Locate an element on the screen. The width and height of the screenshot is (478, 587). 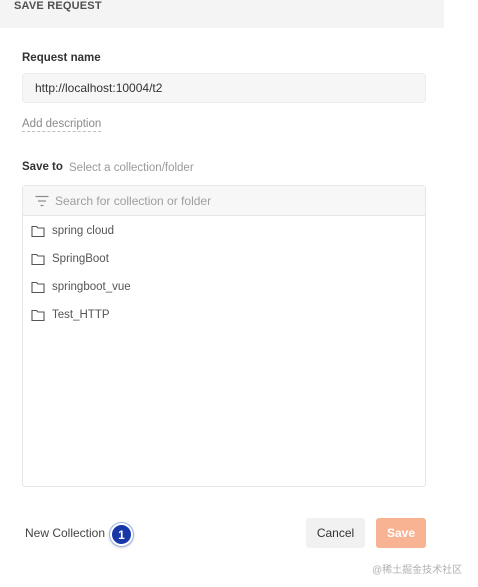
request-name-input is located at coordinates (224, 88).